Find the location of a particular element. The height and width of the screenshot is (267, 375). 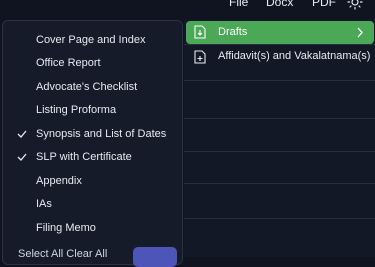

menu-item-cover-page: Cover Page and Index is located at coordinates (92, 40).